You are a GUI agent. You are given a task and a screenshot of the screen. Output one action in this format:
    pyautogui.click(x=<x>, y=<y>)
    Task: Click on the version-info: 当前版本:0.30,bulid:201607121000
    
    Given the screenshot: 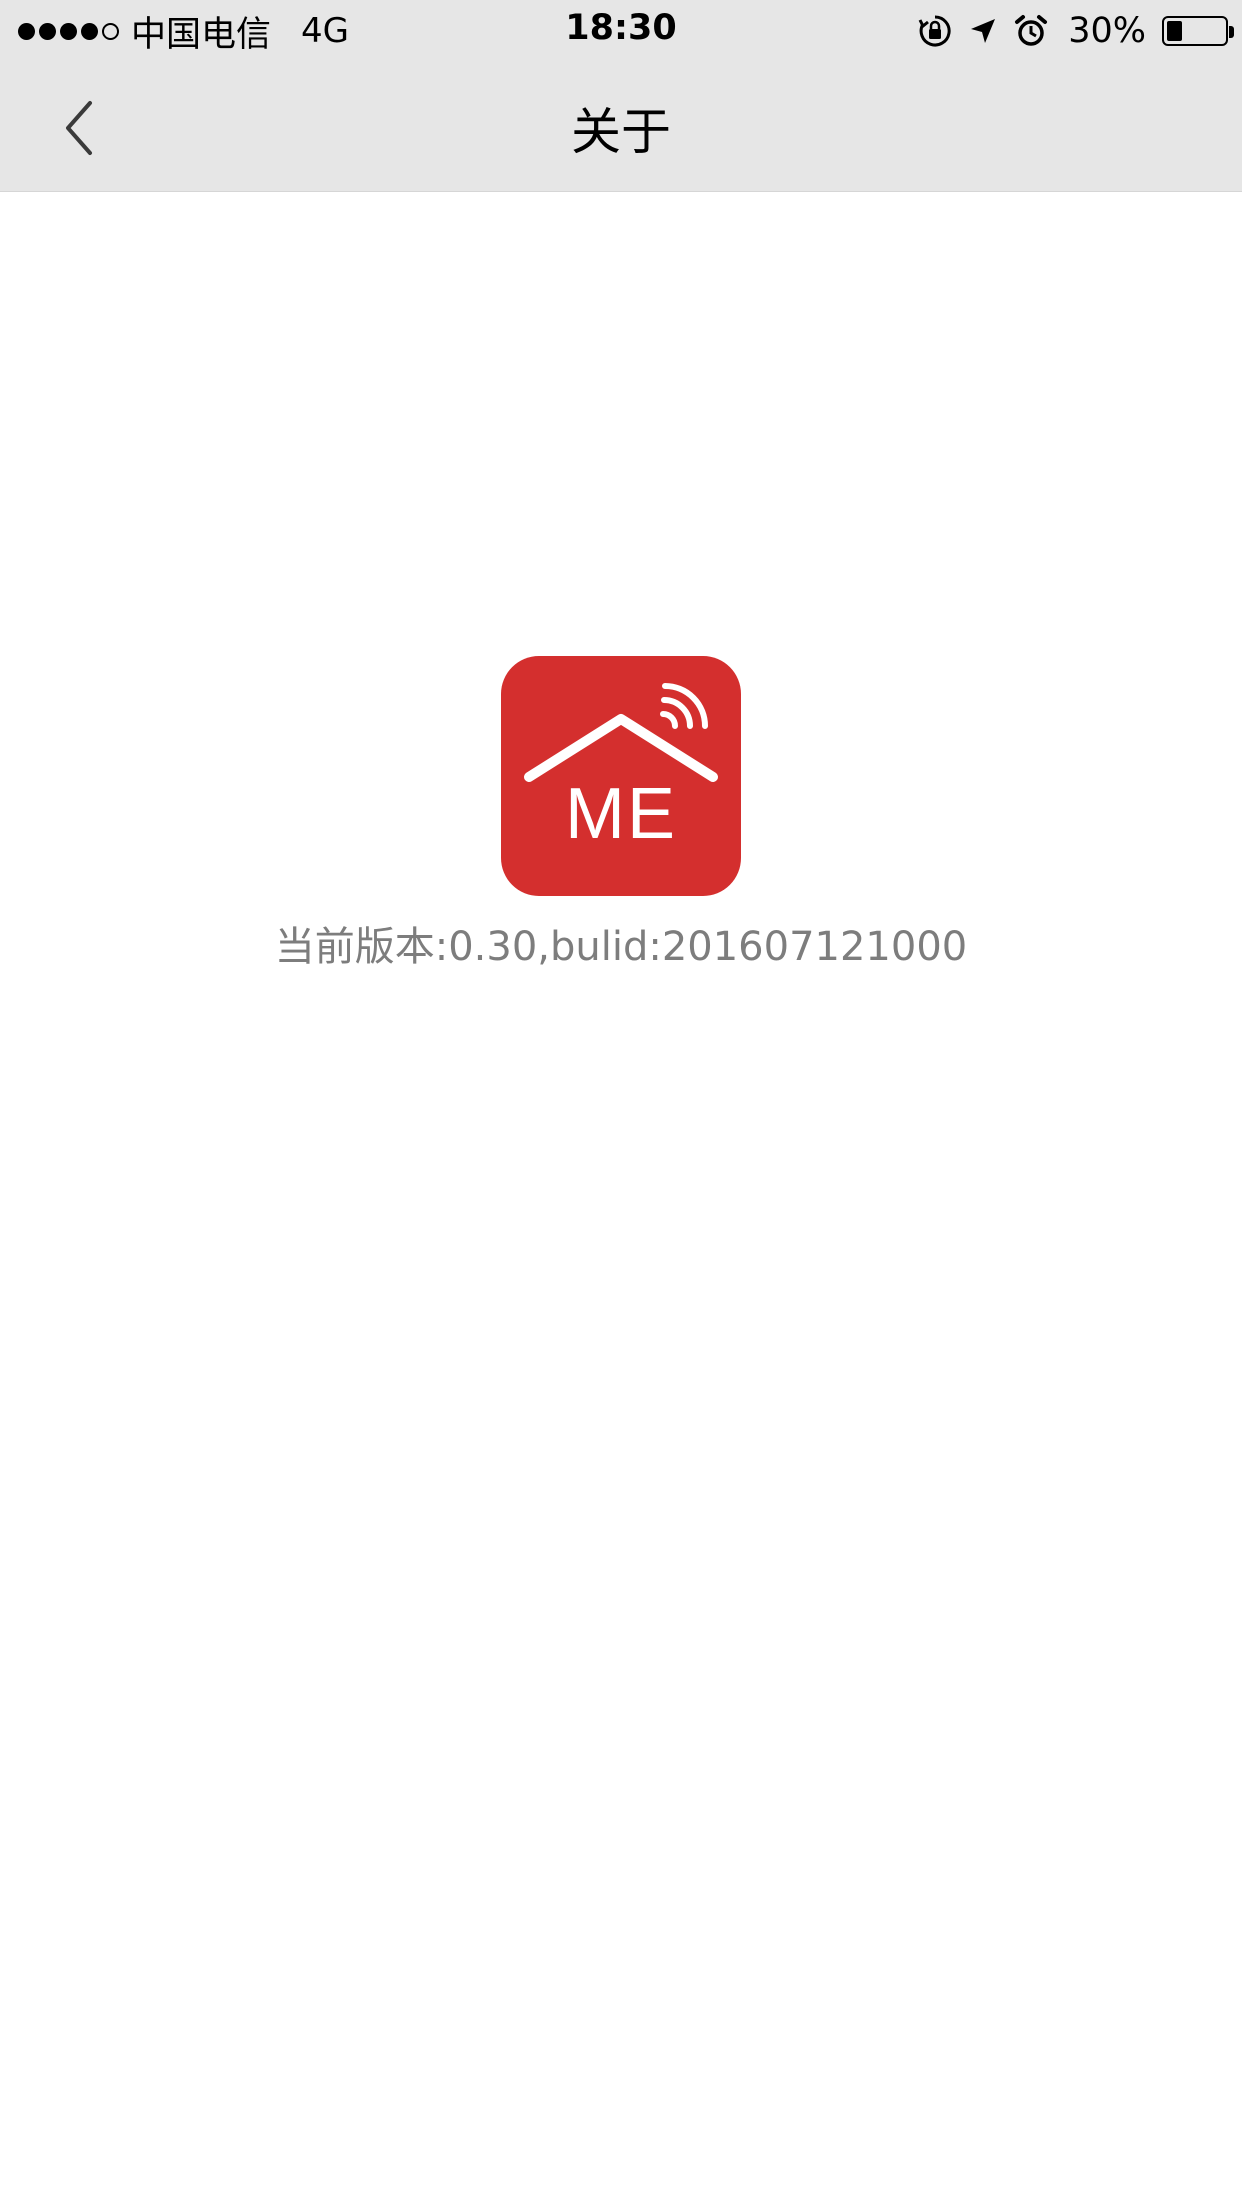 What is the action you would take?
    pyautogui.click(x=621, y=947)
    